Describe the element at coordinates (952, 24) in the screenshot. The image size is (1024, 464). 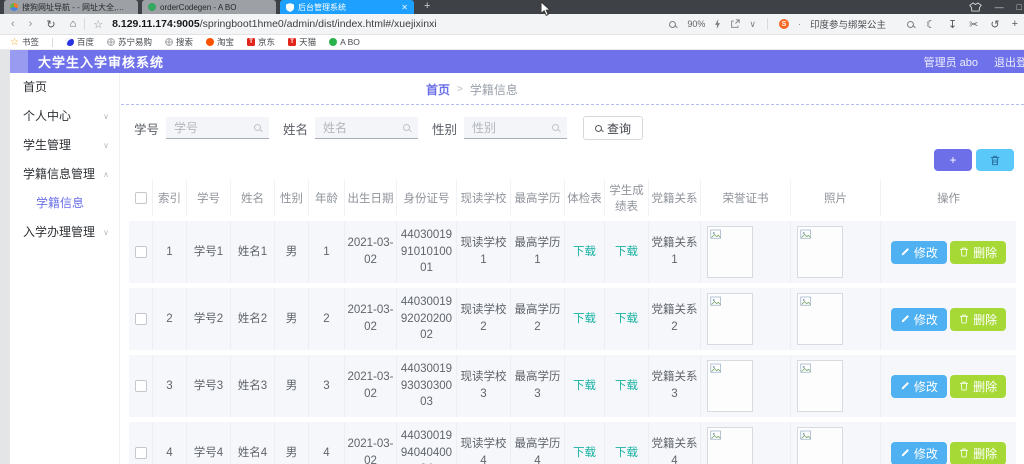
I see `download-icon: ↧` at that location.